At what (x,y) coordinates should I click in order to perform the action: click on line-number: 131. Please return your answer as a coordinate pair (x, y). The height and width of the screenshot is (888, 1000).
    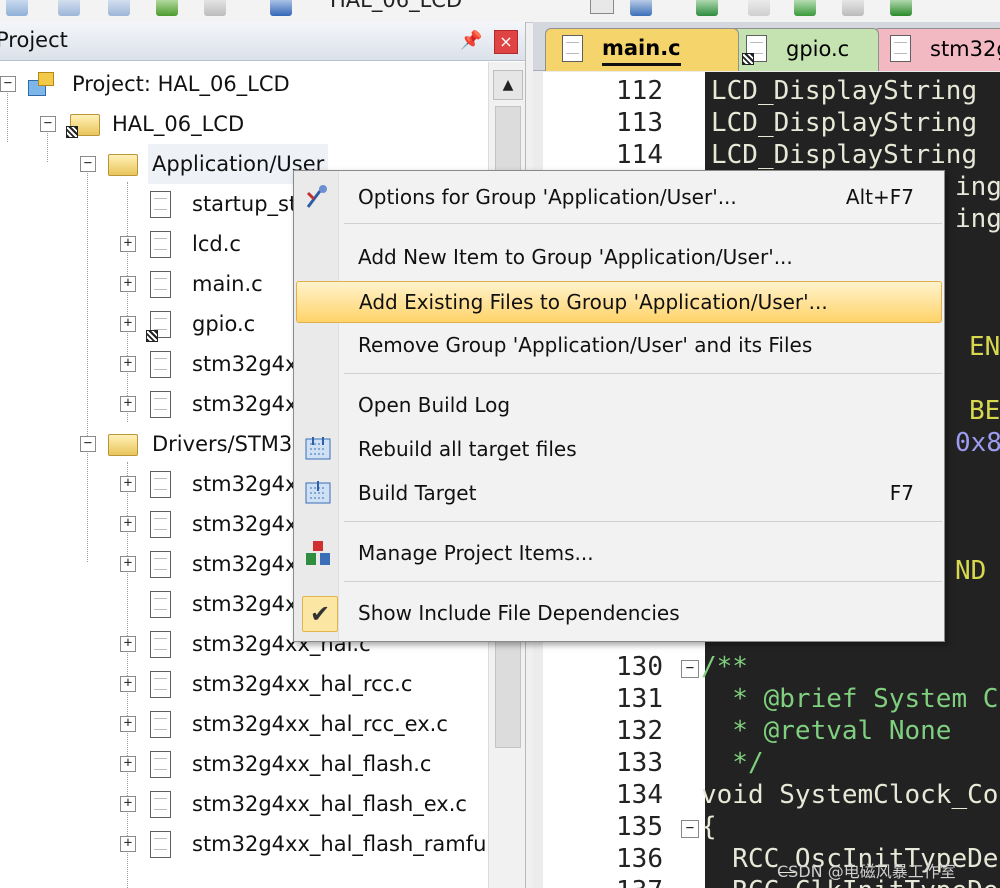
    Looking at the image, I should click on (639, 699).